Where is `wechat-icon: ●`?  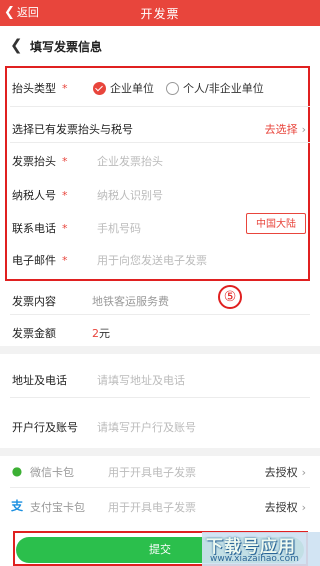 wechat-icon: ● is located at coordinates (17, 471).